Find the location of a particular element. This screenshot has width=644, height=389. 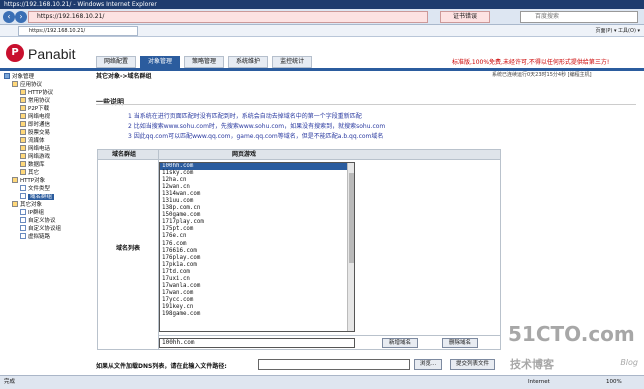

sidebar-item: 域名群组 is located at coordinates (45, 197).